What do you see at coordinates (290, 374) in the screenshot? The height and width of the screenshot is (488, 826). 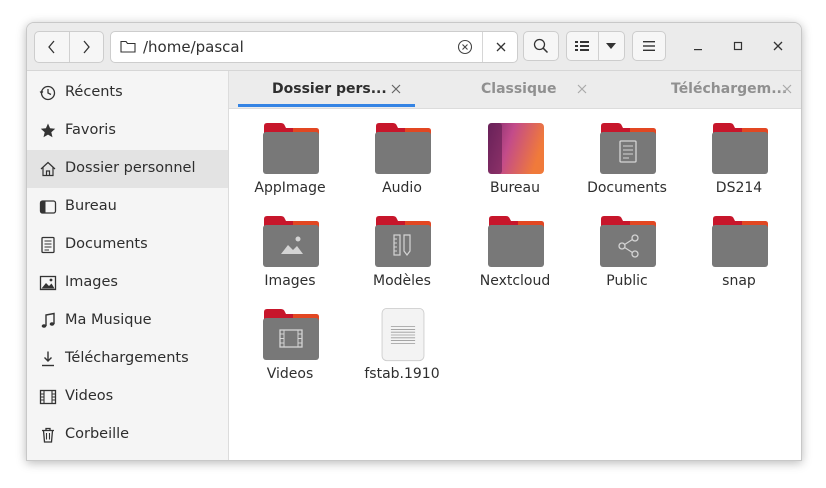 I see `file-name-label: Videos` at bounding box center [290, 374].